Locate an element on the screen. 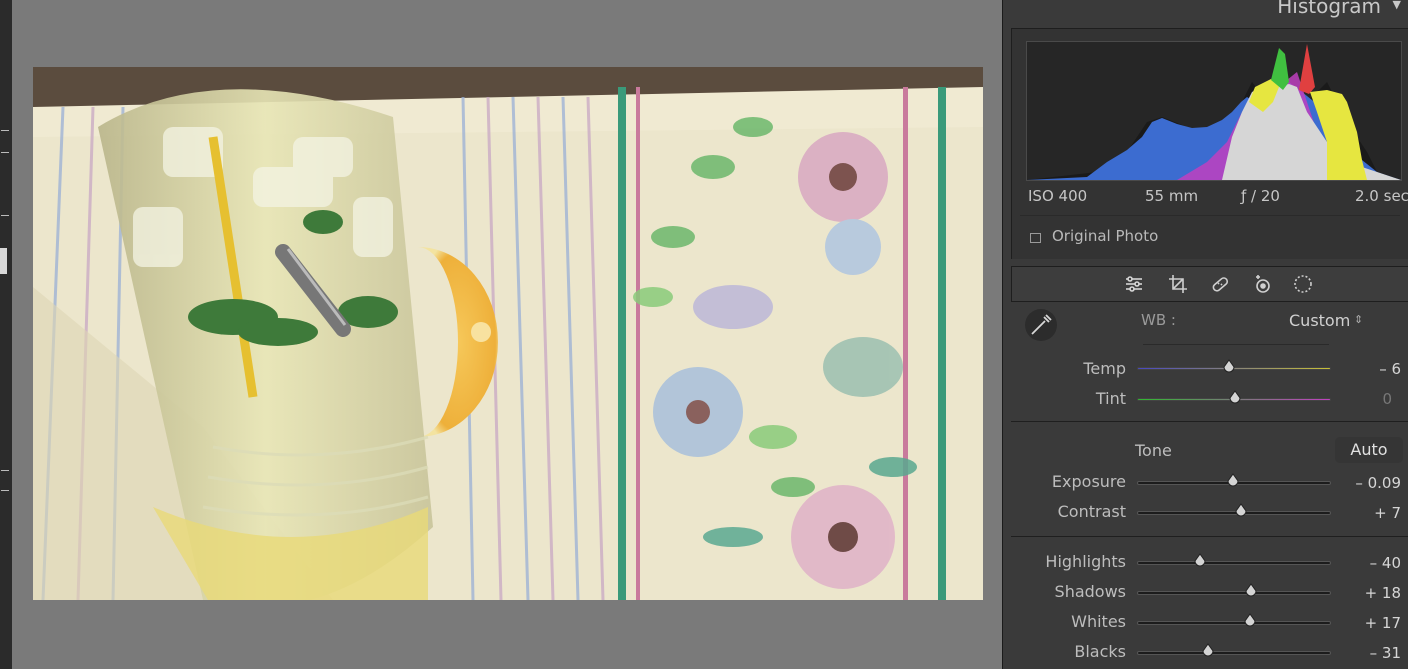  exposure-value: – 0.09 is located at coordinates (1378, 483).